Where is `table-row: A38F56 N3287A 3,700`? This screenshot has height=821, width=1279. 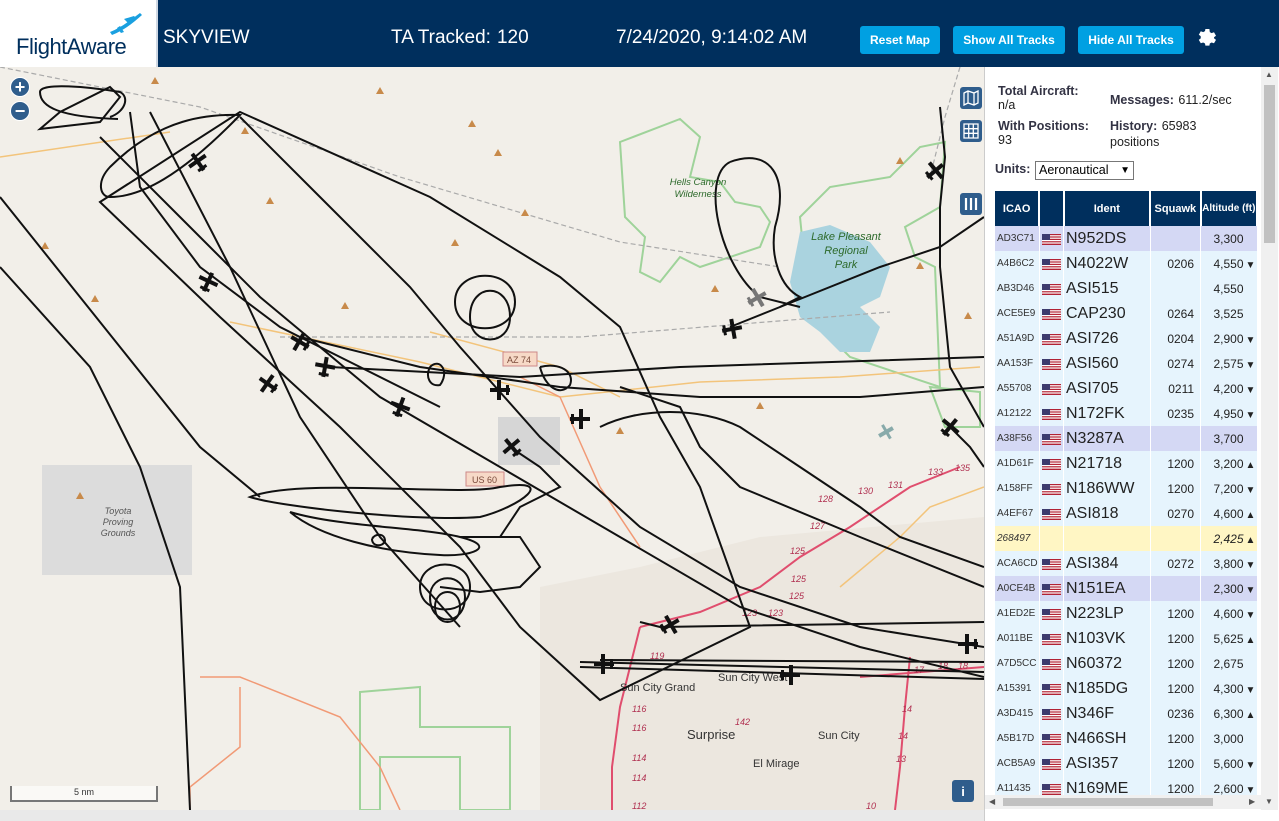 table-row: A38F56 N3287A 3,700 is located at coordinates (1126, 438).